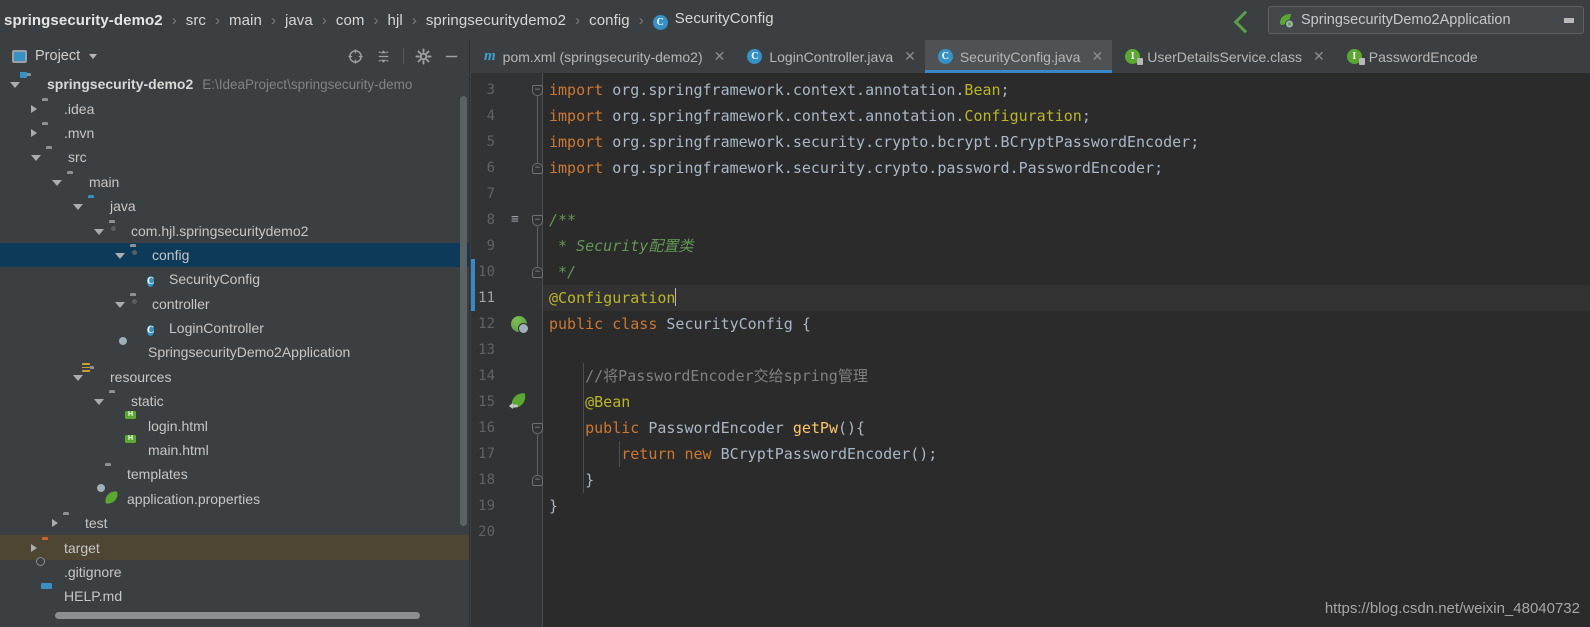 The width and height of the screenshot is (1590, 627). Describe the element at coordinates (235, 570) in the screenshot. I see `tree-item--gitignore: .gitignore` at that location.